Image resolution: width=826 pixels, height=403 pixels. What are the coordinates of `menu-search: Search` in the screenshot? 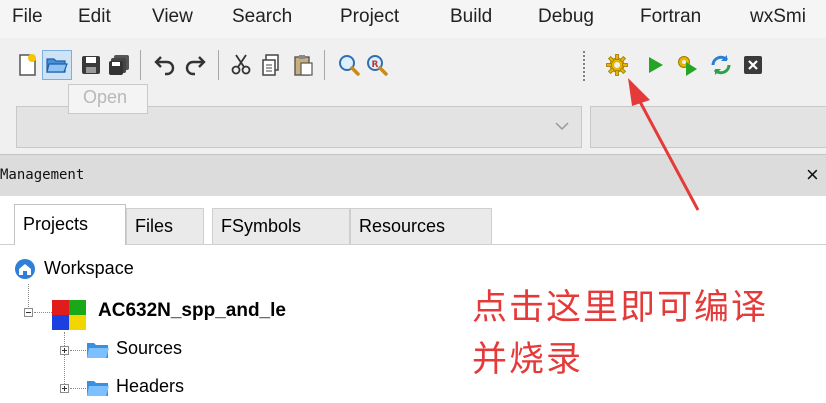 It's located at (262, 17).